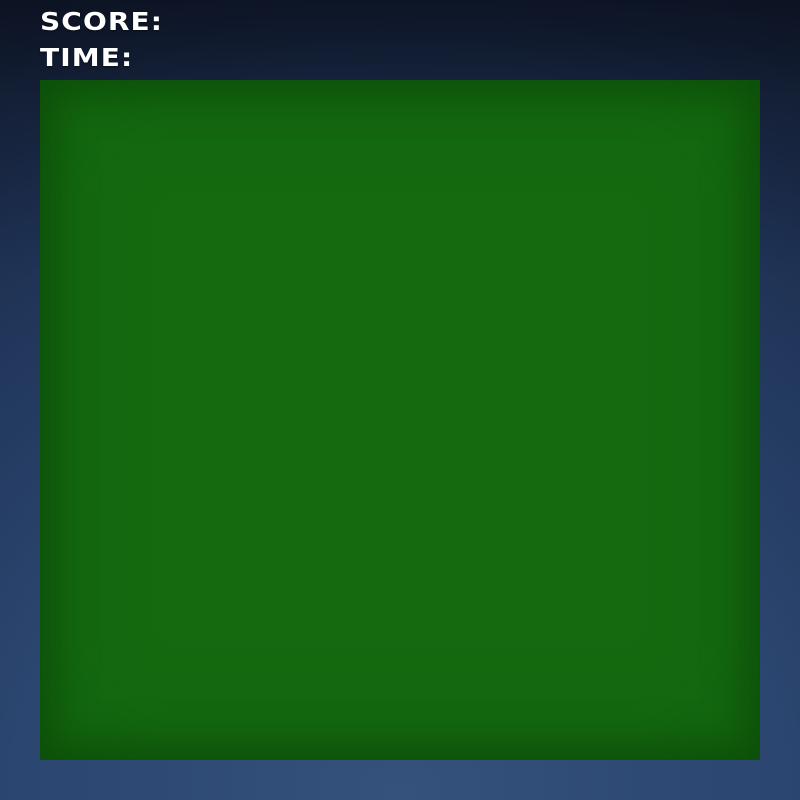  What do you see at coordinates (101, 40) in the screenshot?
I see `hud: SCORE: TIME:` at bounding box center [101, 40].